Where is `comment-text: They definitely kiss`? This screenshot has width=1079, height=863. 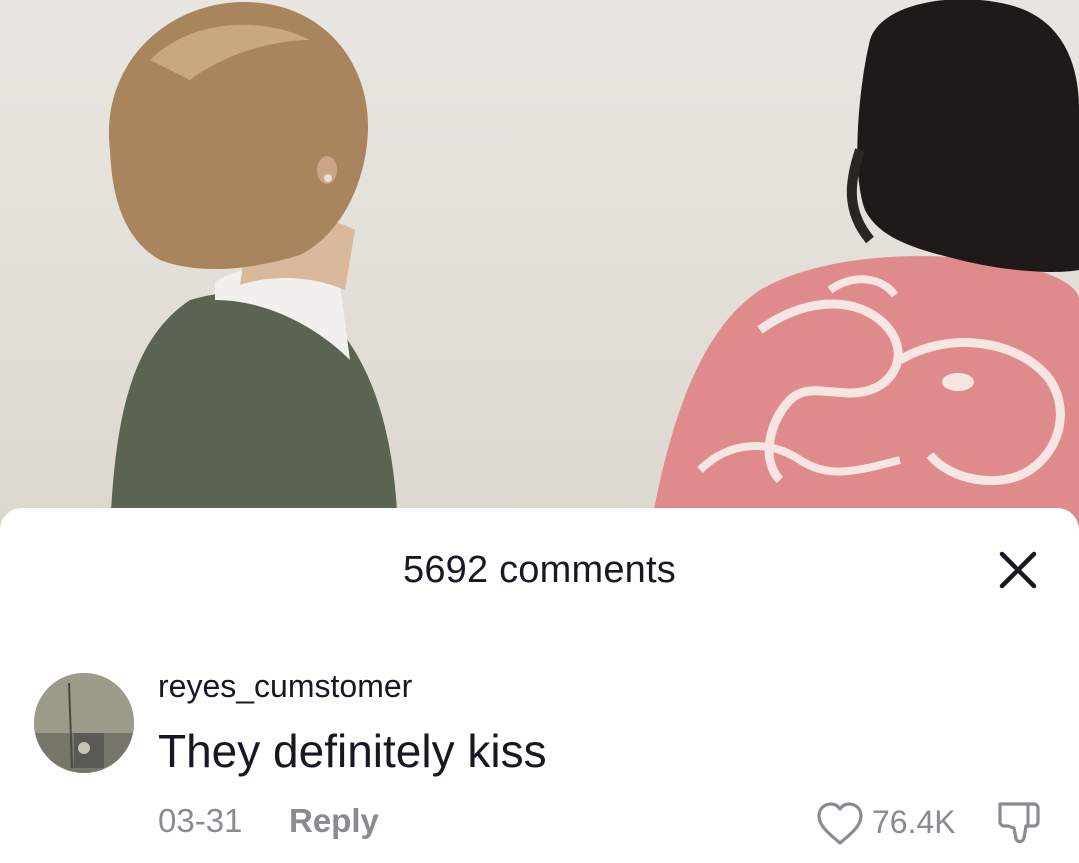
comment-text: They definitely kiss is located at coordinates (352, 751).